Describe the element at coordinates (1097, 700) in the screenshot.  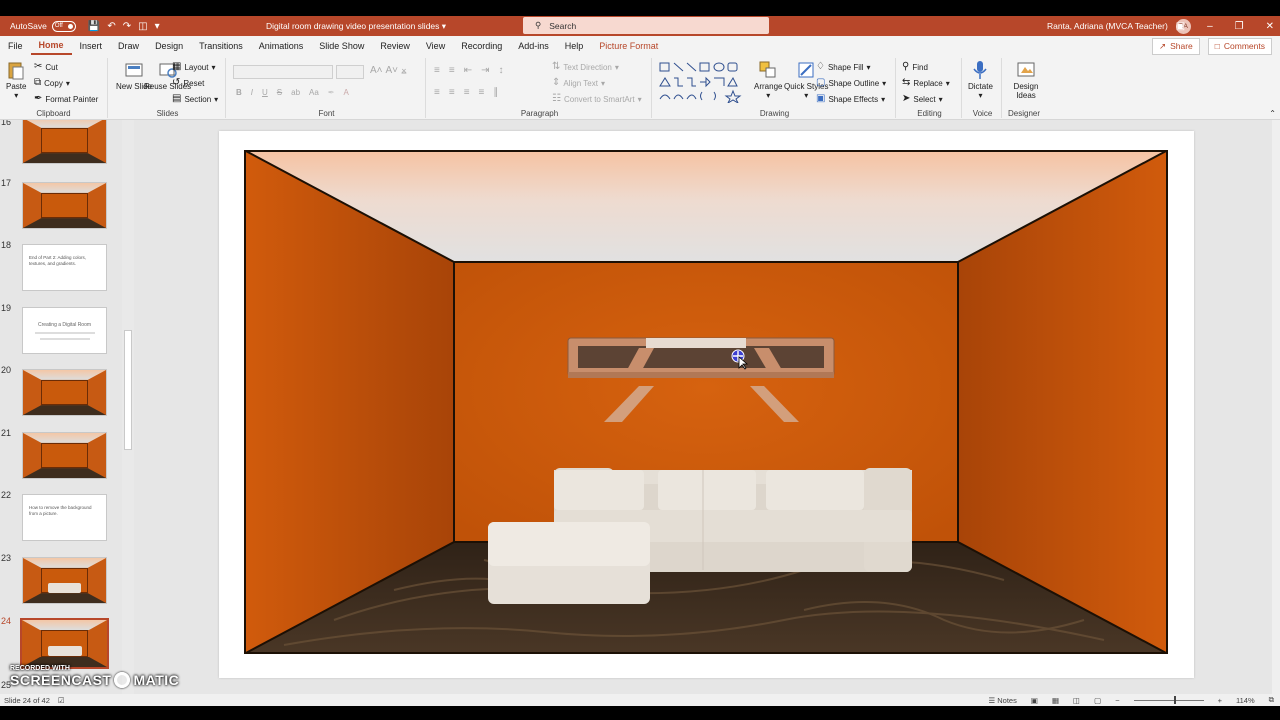
I see `slideshow-icon: ▢` at that location.